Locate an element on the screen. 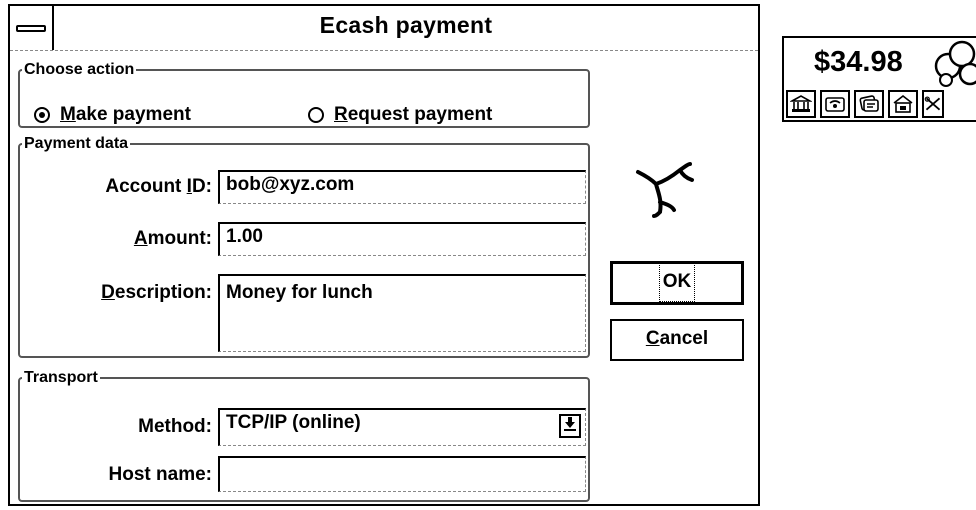  method-dropdown: TCP/IP (online) is located at coordinates (402, 427).